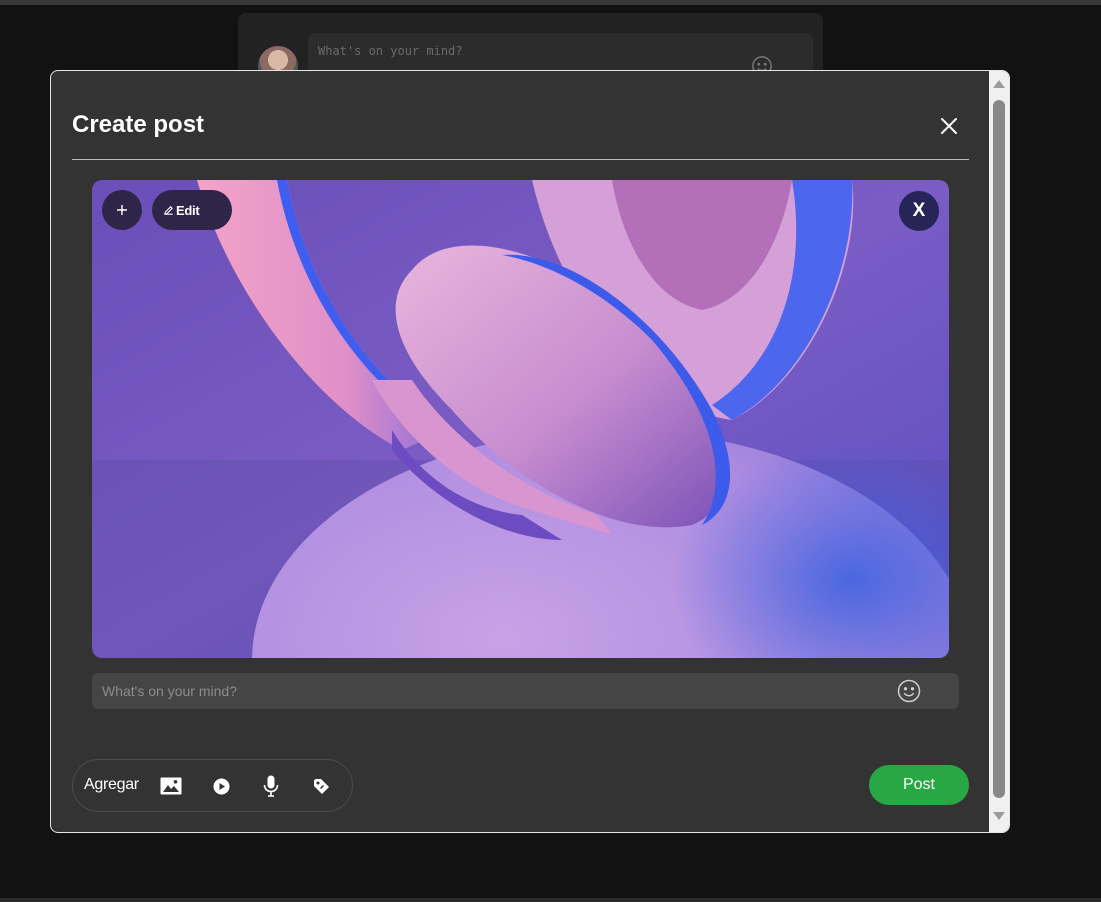  I want to click on close-icon, so click(949, 126).